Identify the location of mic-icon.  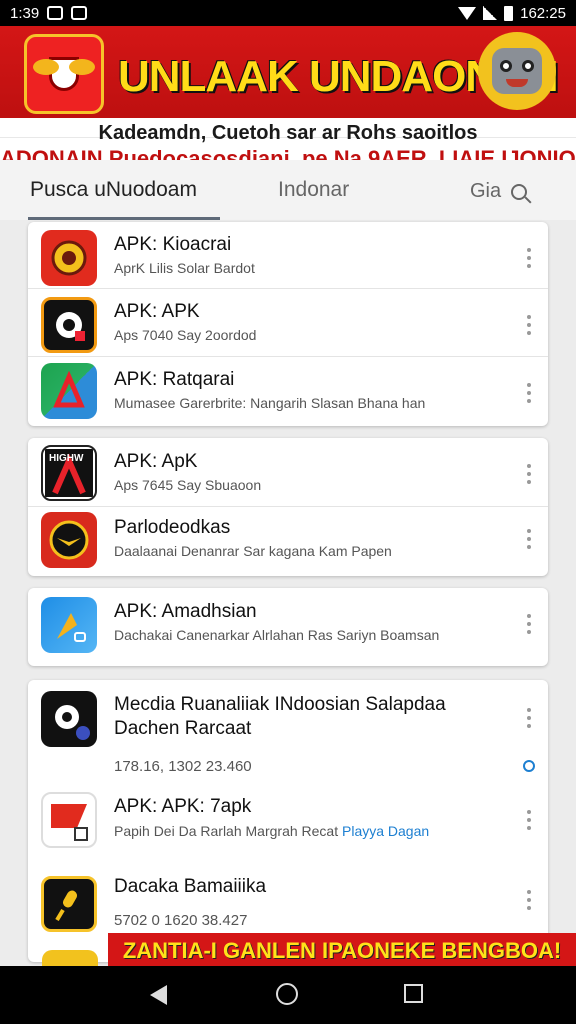
(69, 904).